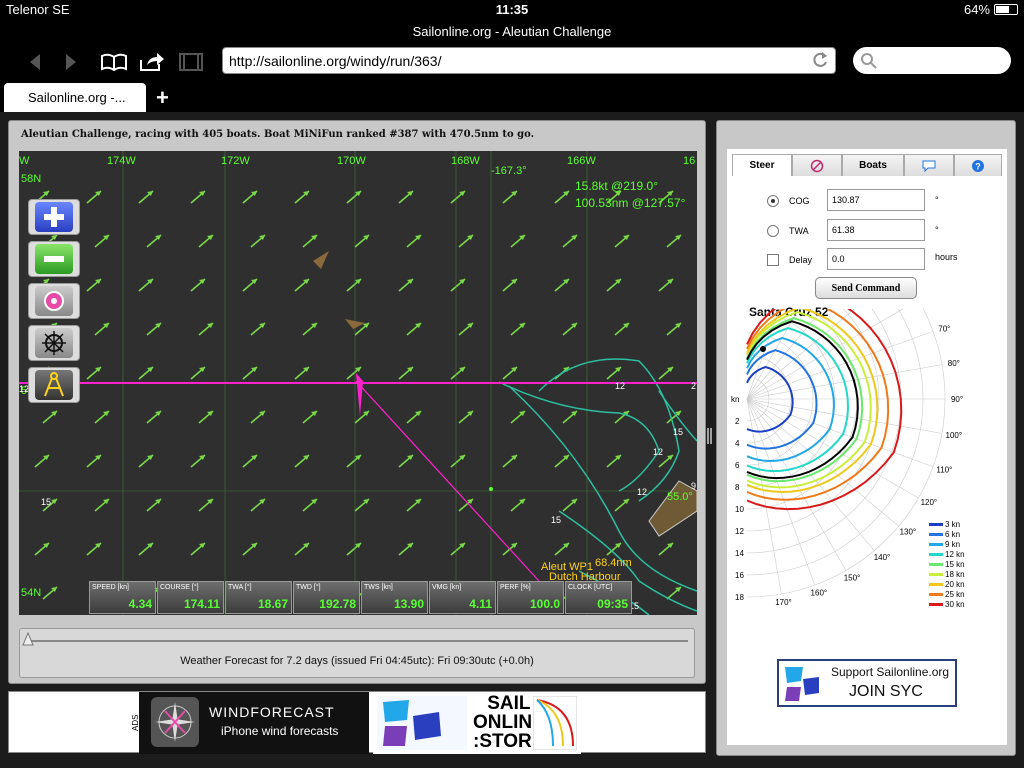  Describe the element at coordinates (762, 165) in the screenshot. I see `tab-steer: Steer` at that location.